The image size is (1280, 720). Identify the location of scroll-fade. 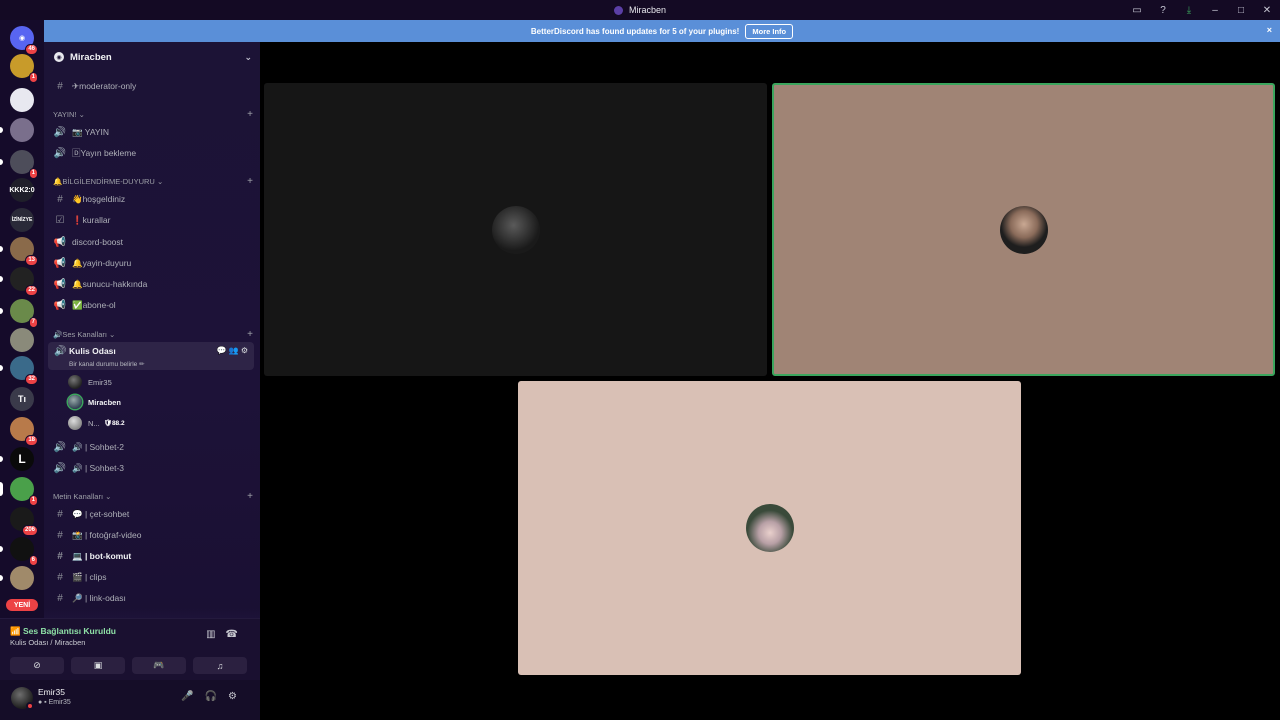
(152, 613).